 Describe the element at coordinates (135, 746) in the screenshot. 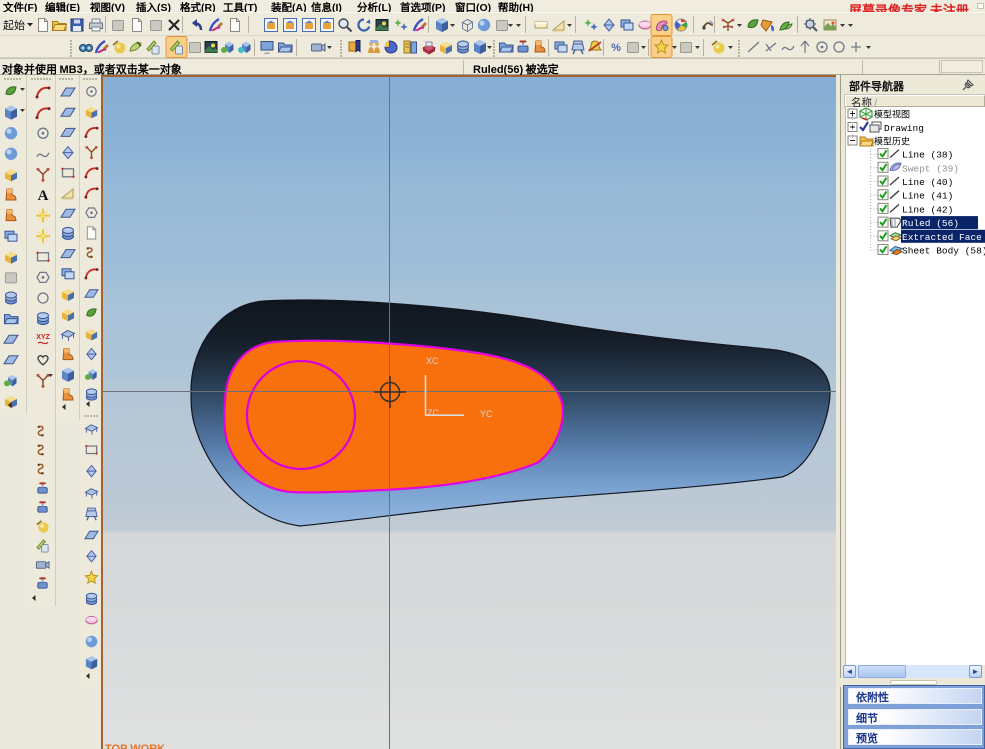

I see `svg-text: TOP WORK` at that location.